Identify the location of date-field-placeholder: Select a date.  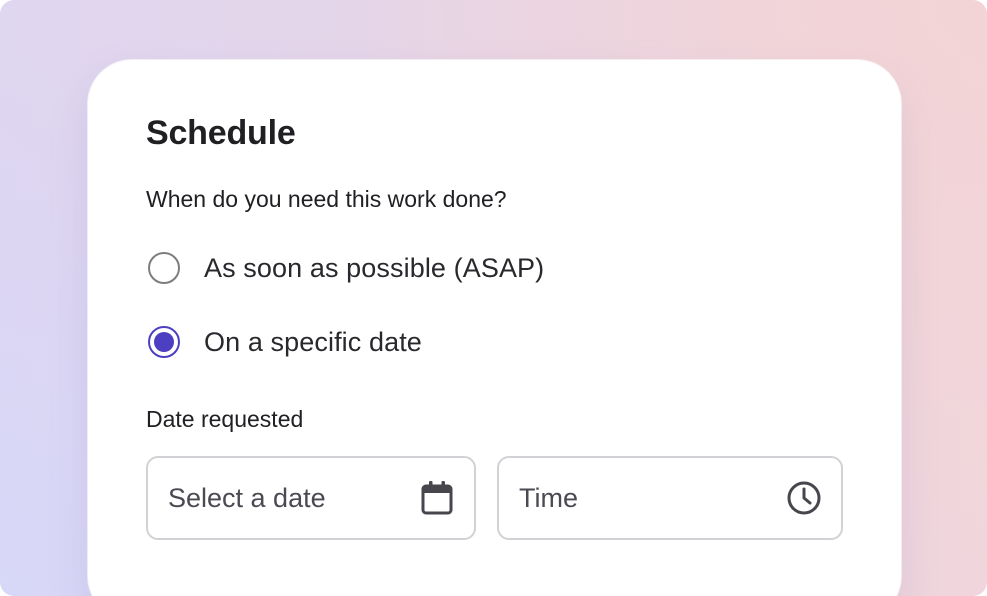
(247, 497).